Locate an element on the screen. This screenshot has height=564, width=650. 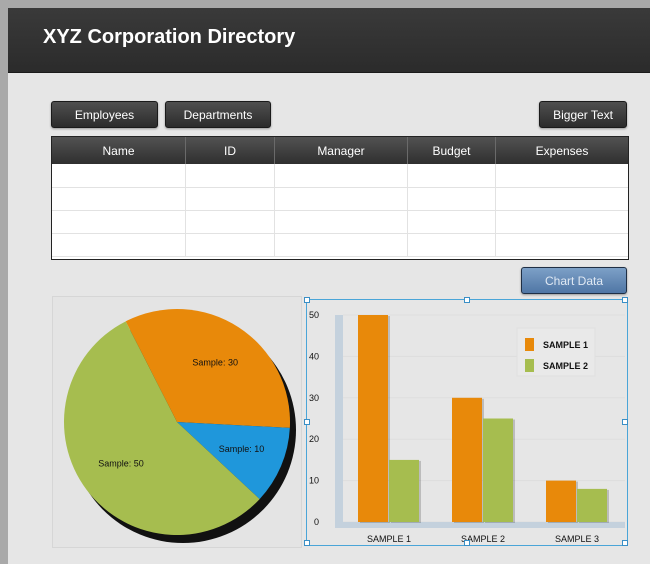
header-bar: XYZ Corporation Directory is located at coordinates (329, 40).